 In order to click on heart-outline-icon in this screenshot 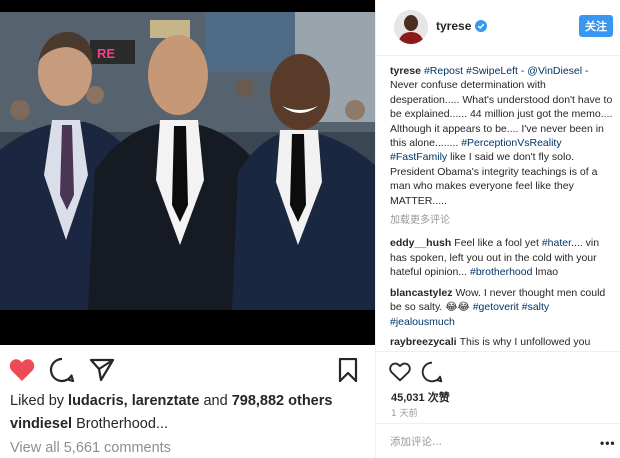, I will do `click(400, 372)`.